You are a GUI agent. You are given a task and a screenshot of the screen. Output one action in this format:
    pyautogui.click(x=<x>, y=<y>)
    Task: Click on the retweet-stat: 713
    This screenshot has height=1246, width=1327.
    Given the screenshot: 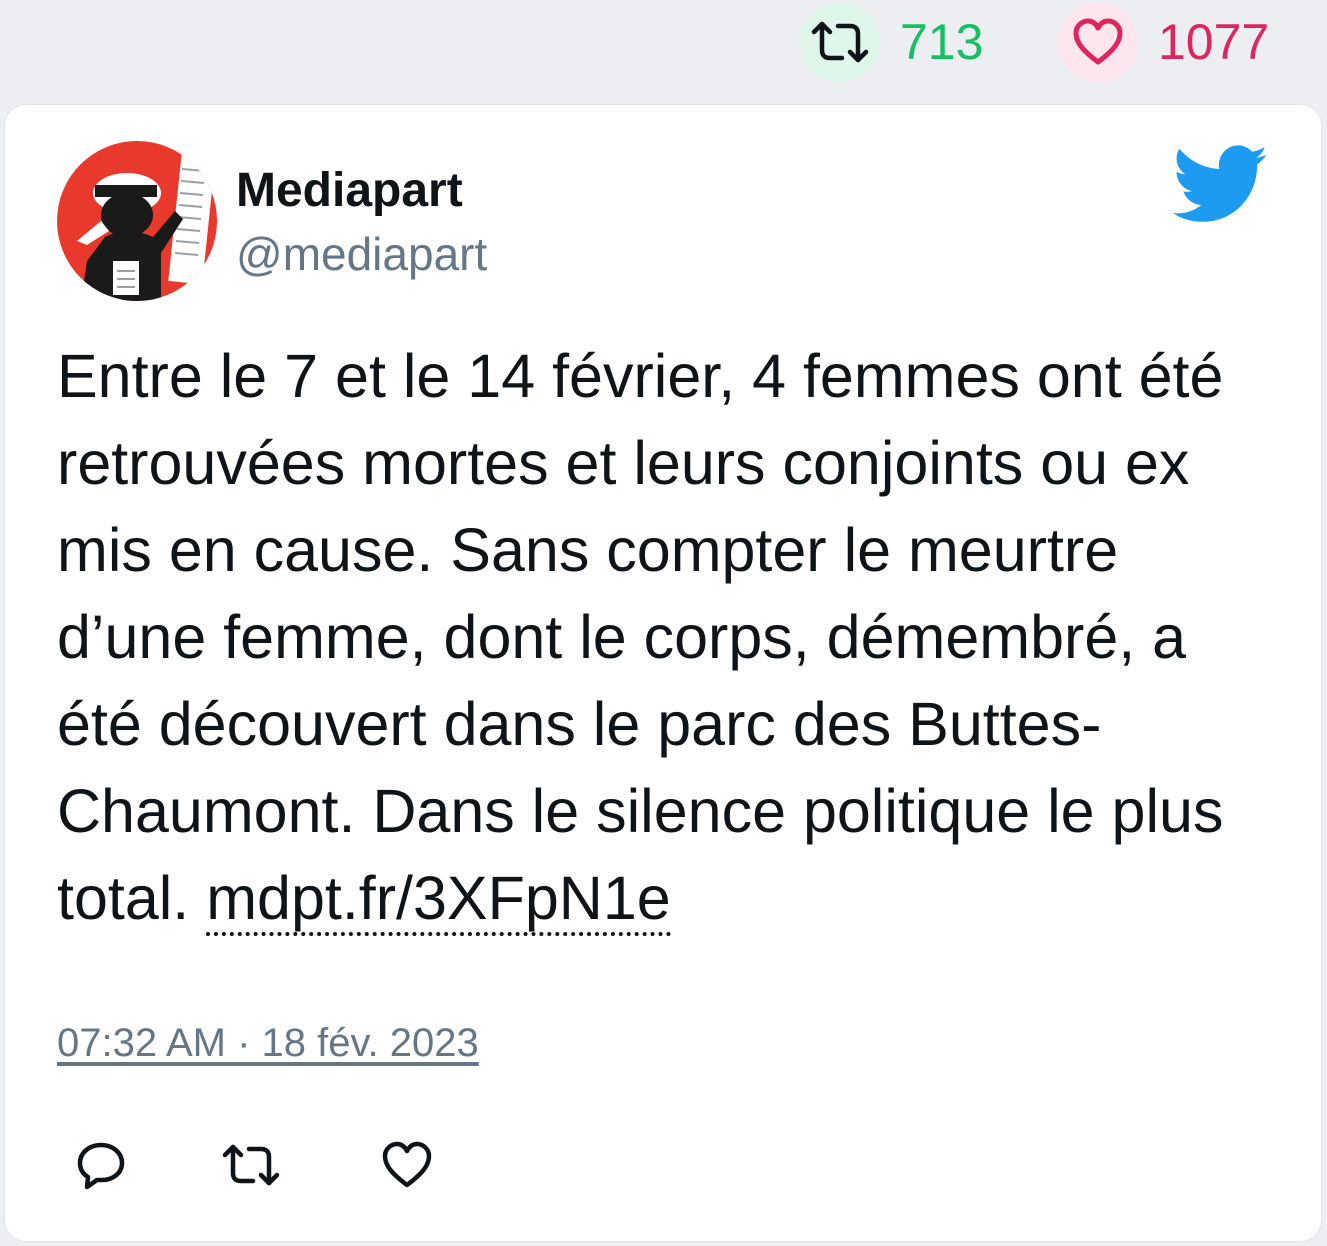 What is the action you would take?
    pyautogui.click(x=891, y=42)
    